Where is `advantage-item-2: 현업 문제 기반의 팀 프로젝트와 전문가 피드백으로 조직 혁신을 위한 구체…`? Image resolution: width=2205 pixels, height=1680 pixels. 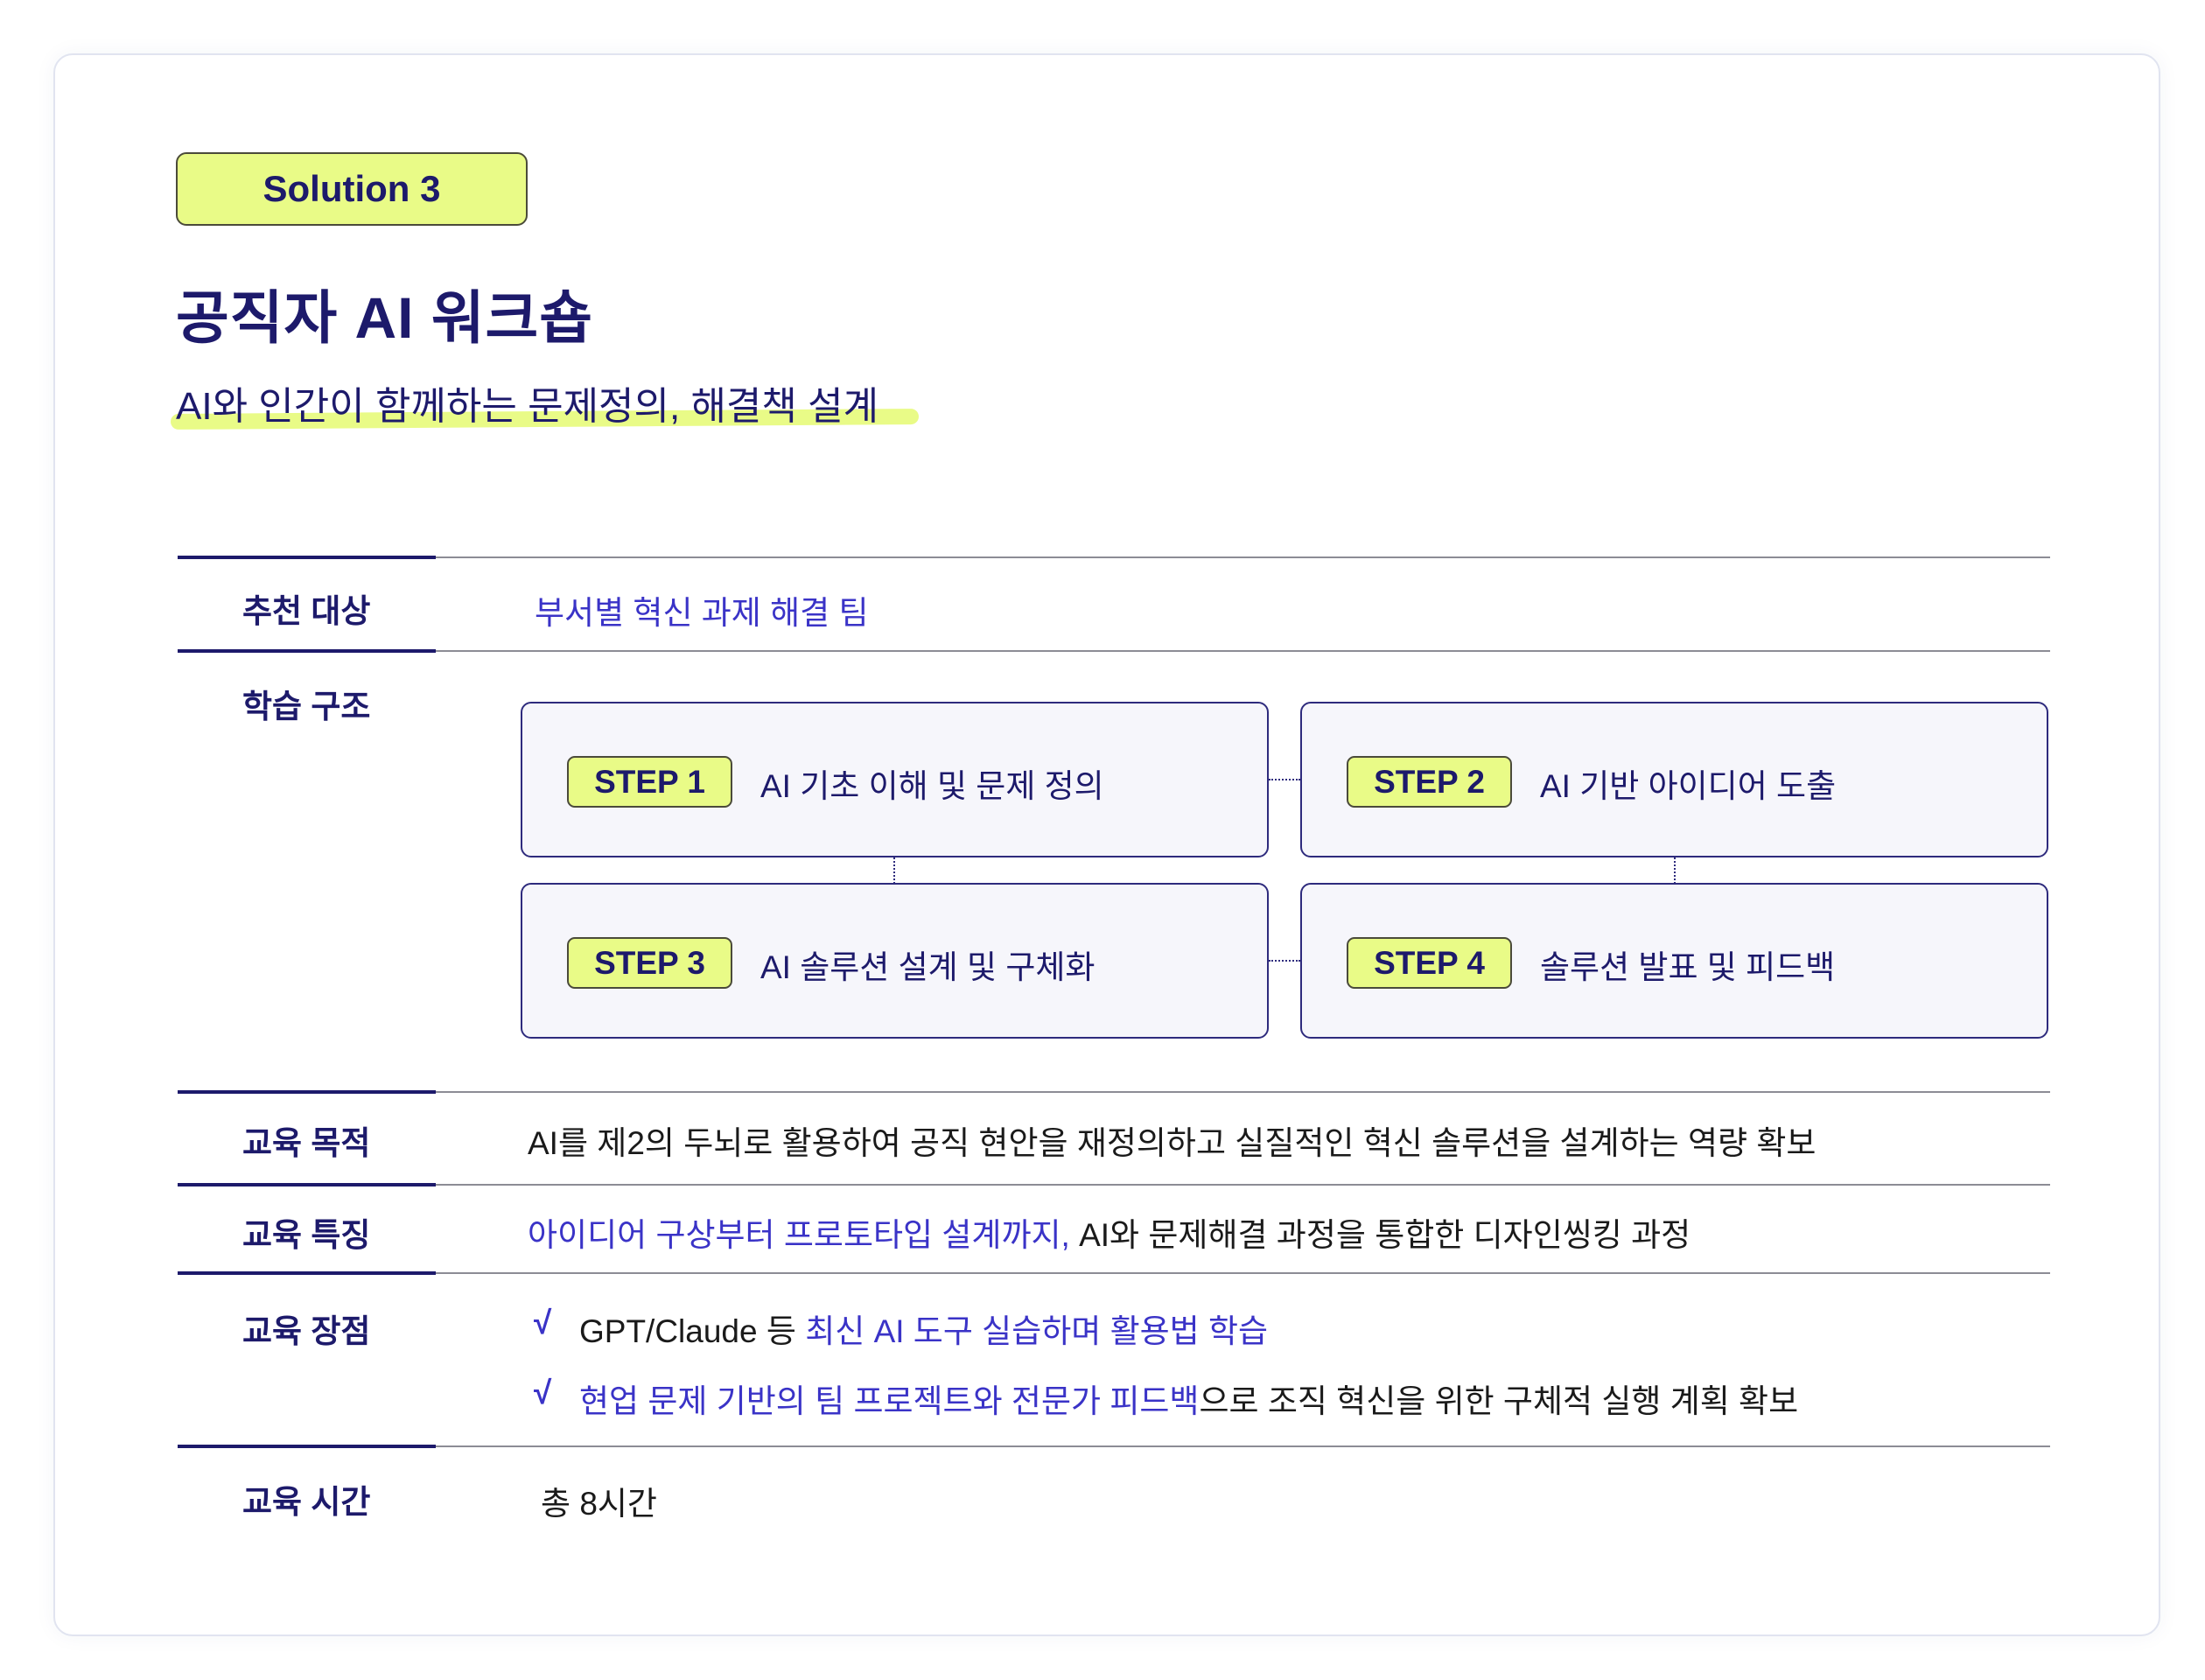 advantage-item-2: 현업 문제 기반의 팀 프로젝트와 전문가 피드백으로 조직 혁신을 위한 구체… is located at coordinates (1188, 1398).